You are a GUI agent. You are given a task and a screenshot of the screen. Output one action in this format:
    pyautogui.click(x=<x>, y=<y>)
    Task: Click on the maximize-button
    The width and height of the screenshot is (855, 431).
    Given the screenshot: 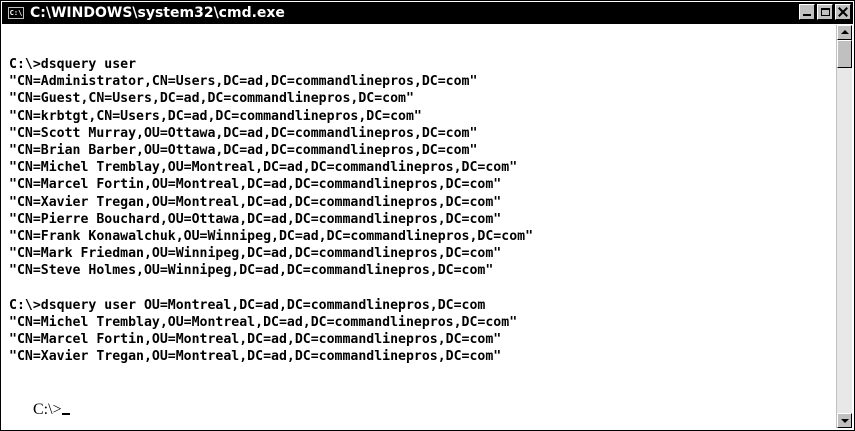 What is the action you would take?
    pyautogui.click(x=825, y=12)
    